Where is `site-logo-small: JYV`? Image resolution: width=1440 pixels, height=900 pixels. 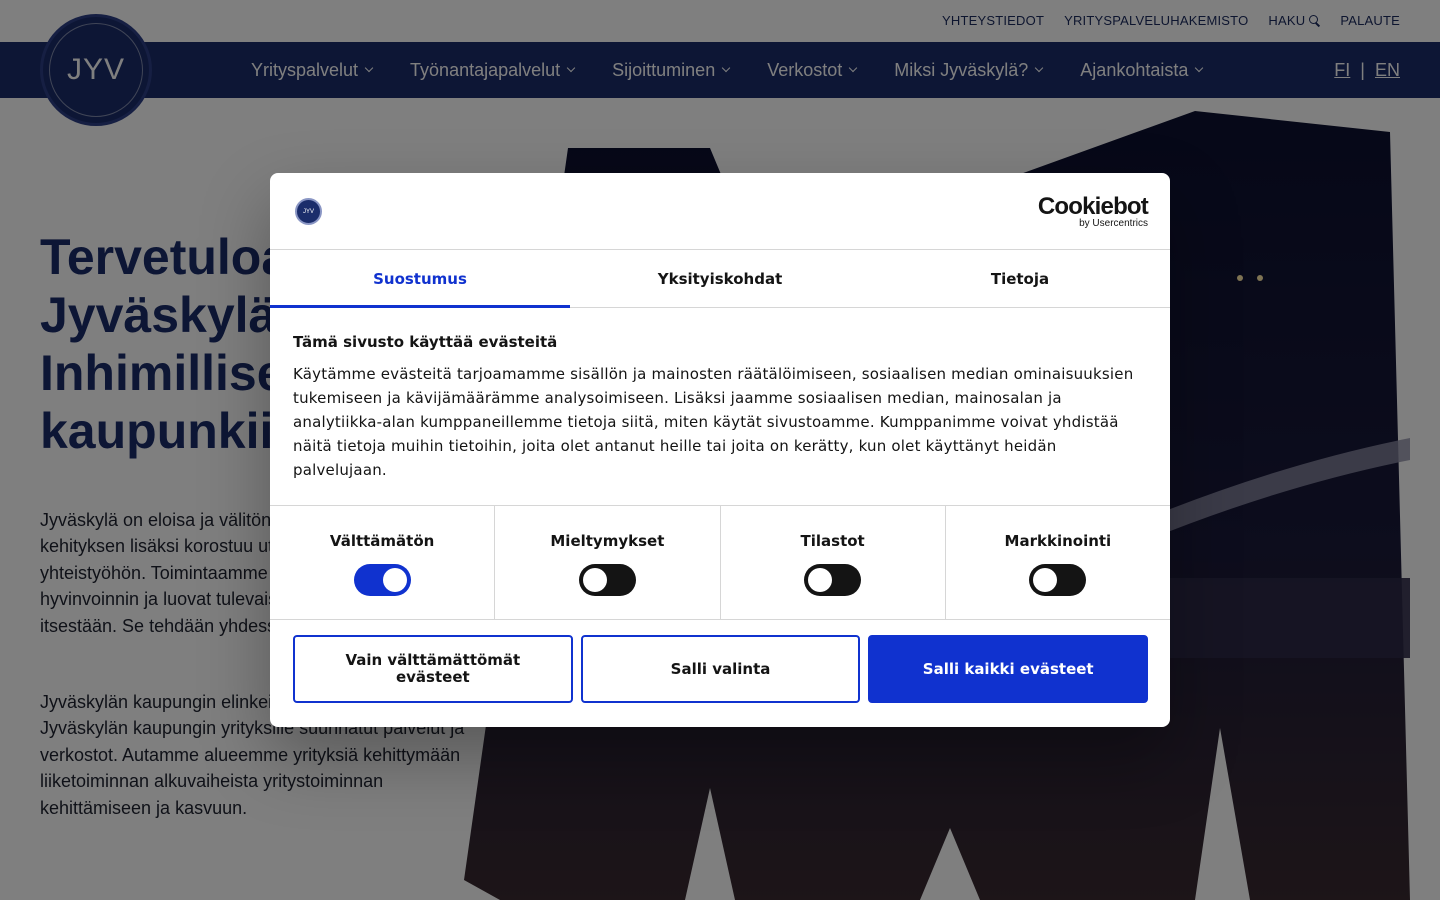
site-logo-small: JYV is located at coordinates (308, 211).